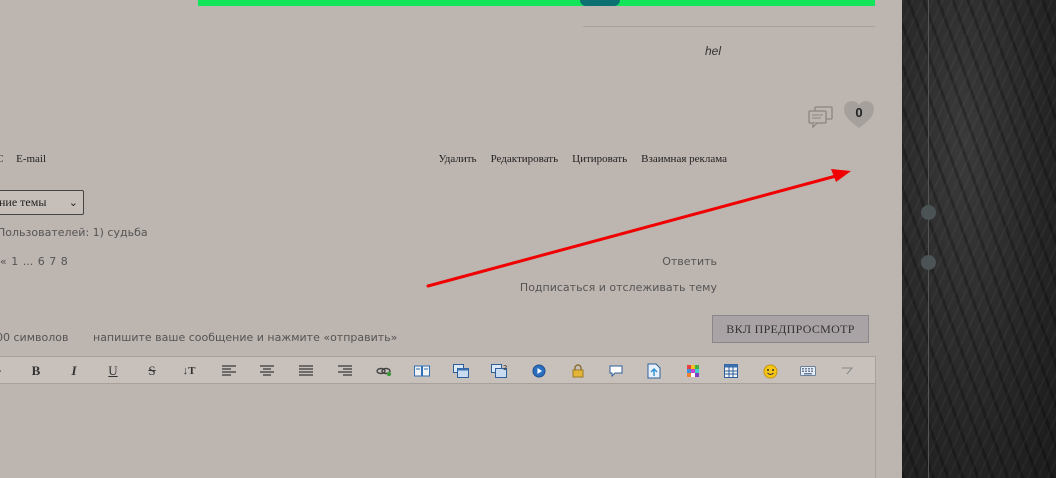 The image size is (1056, 478). Describe the element at coordinates (618, 287) in the screenshot. I see `subscribe-link: Подписаться и отслеживать тему` at that location.